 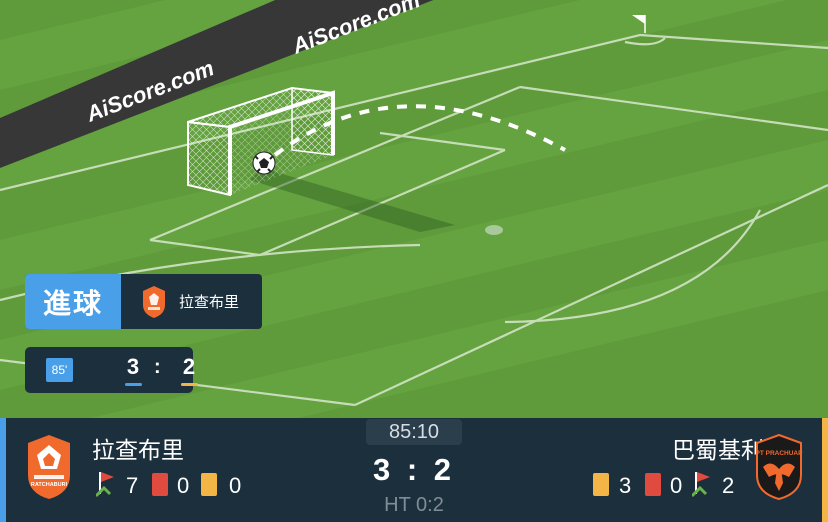 What do you see at coordinates (414, 505) in the screenshot?
I see `halftime-score: HT 0:2` at bounding box center [414, 505].